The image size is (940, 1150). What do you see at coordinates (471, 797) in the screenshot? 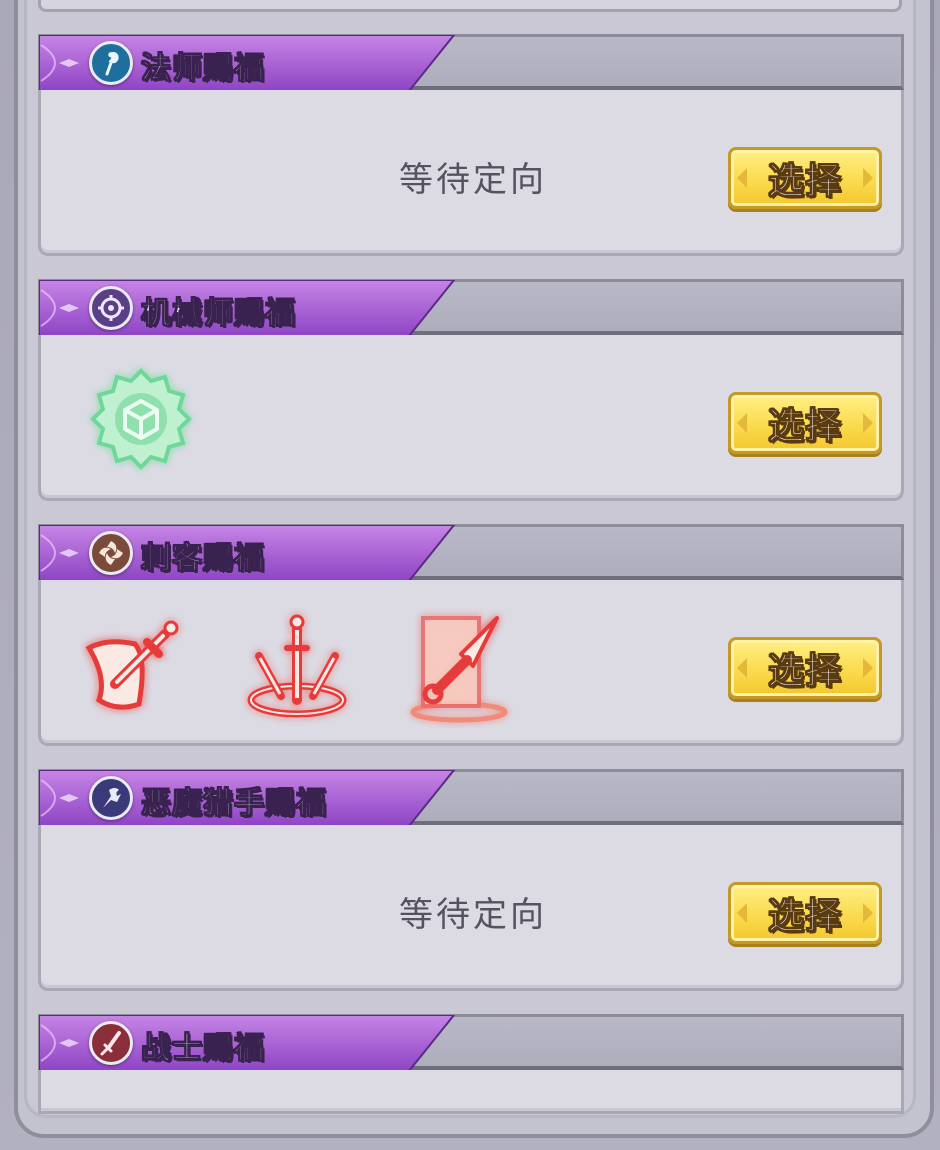
I see `section-header: 恶魔猎手赐福` at bounding box center [471, 797].